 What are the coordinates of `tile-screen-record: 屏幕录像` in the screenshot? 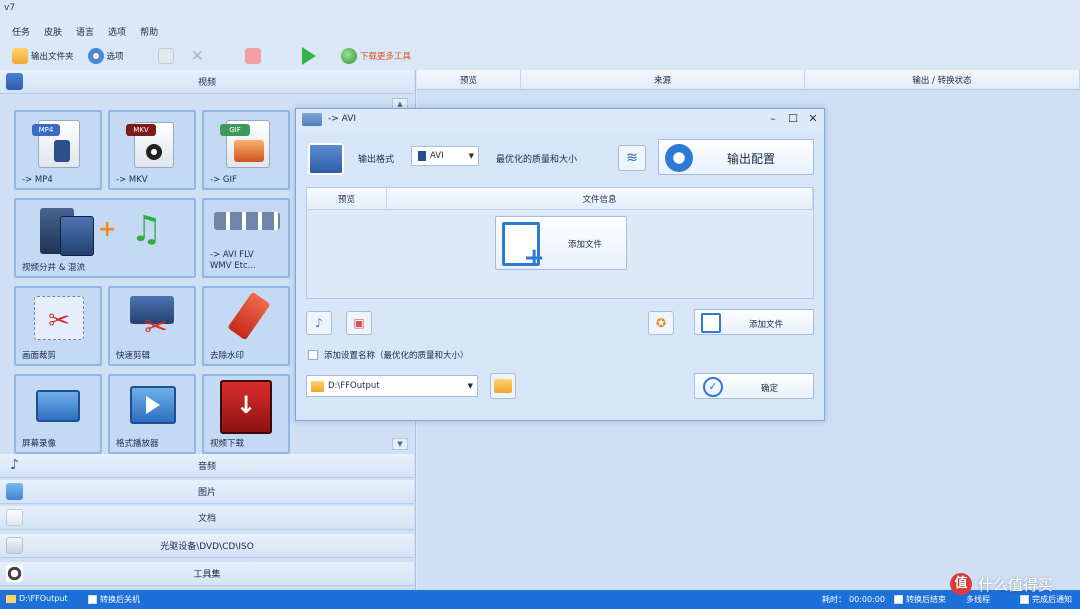 It's located at (58, 414).